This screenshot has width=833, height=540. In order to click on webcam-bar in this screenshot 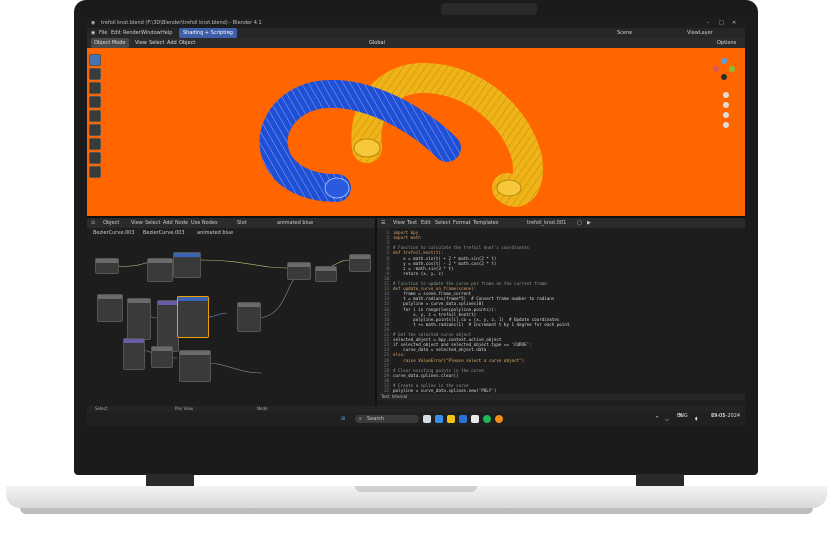, I will do `click(489, 9)`.